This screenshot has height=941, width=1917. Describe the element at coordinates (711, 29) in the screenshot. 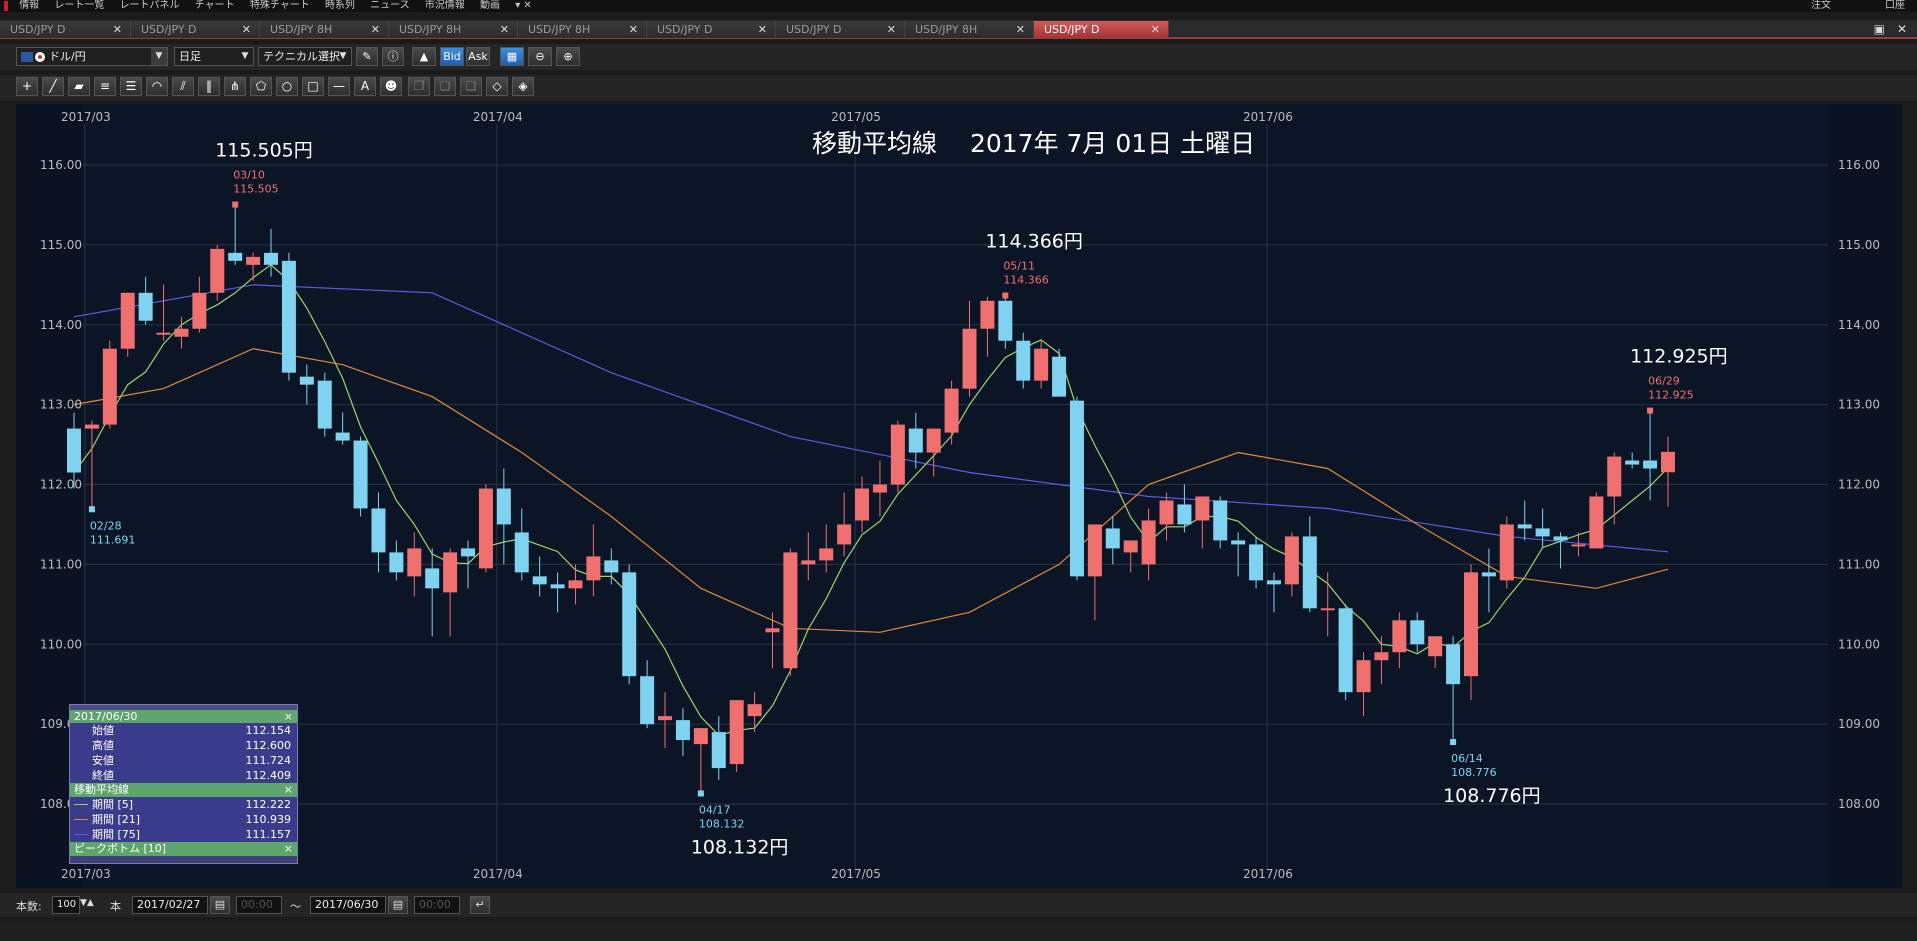

I see `tab-usdjpy-d-3: USD/JPY D ✕` at that location.